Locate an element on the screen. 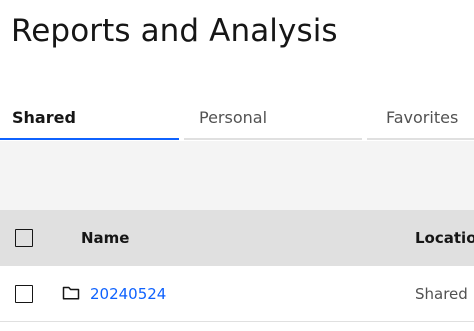  select-all-checkbox is located at coordinates (24, 238).